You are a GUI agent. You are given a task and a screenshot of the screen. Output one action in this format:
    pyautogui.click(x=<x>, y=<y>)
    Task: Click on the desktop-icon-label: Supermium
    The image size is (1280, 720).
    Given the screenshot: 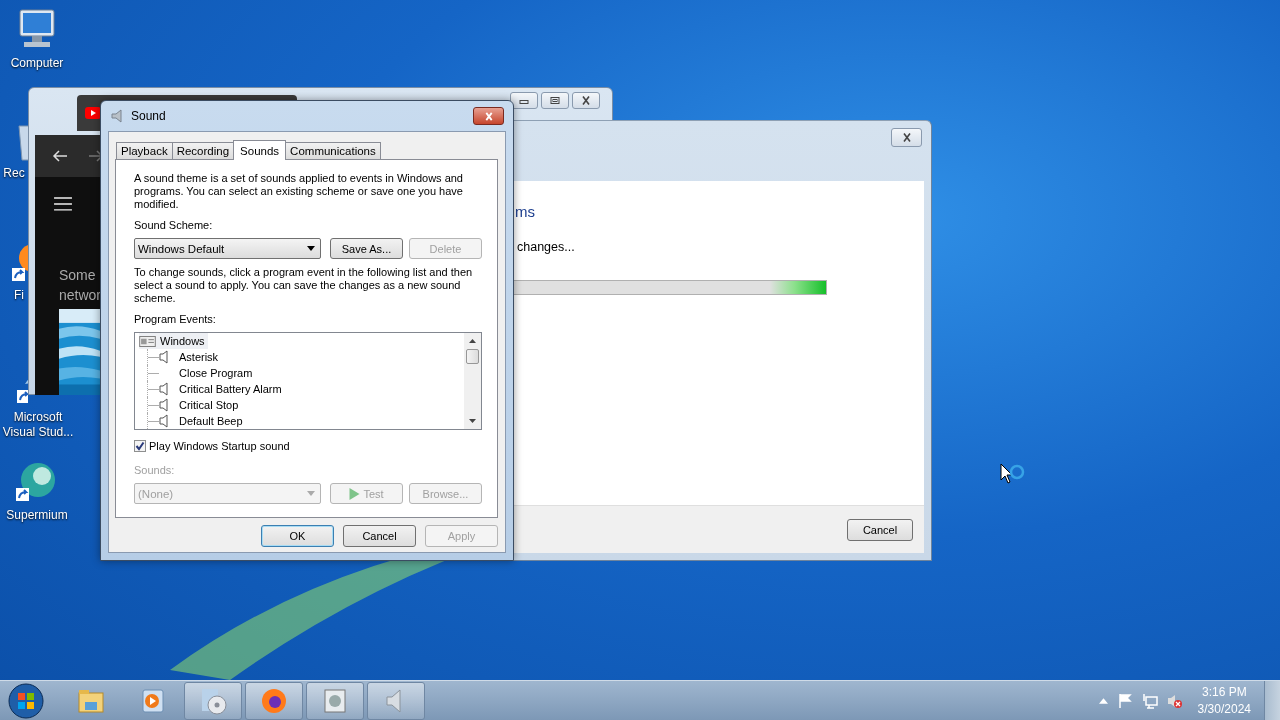 What is the action you would take?
    pyautogui.click(x=37, y=515)
    